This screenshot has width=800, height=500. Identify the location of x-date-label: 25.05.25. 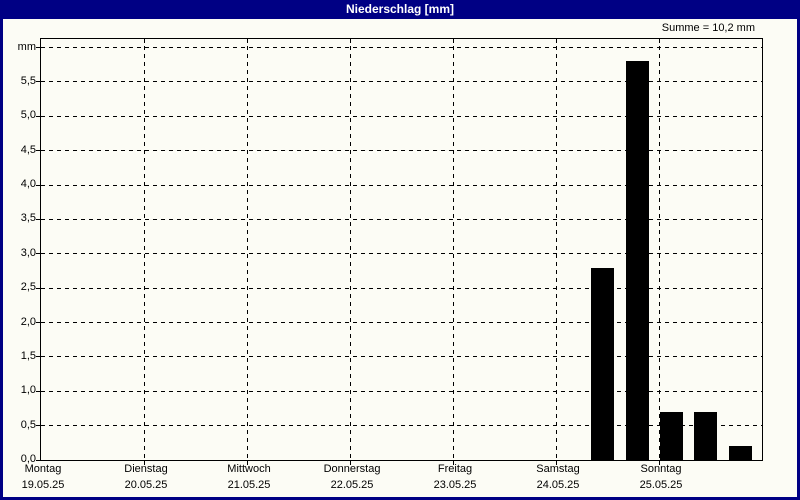
(661, 485).